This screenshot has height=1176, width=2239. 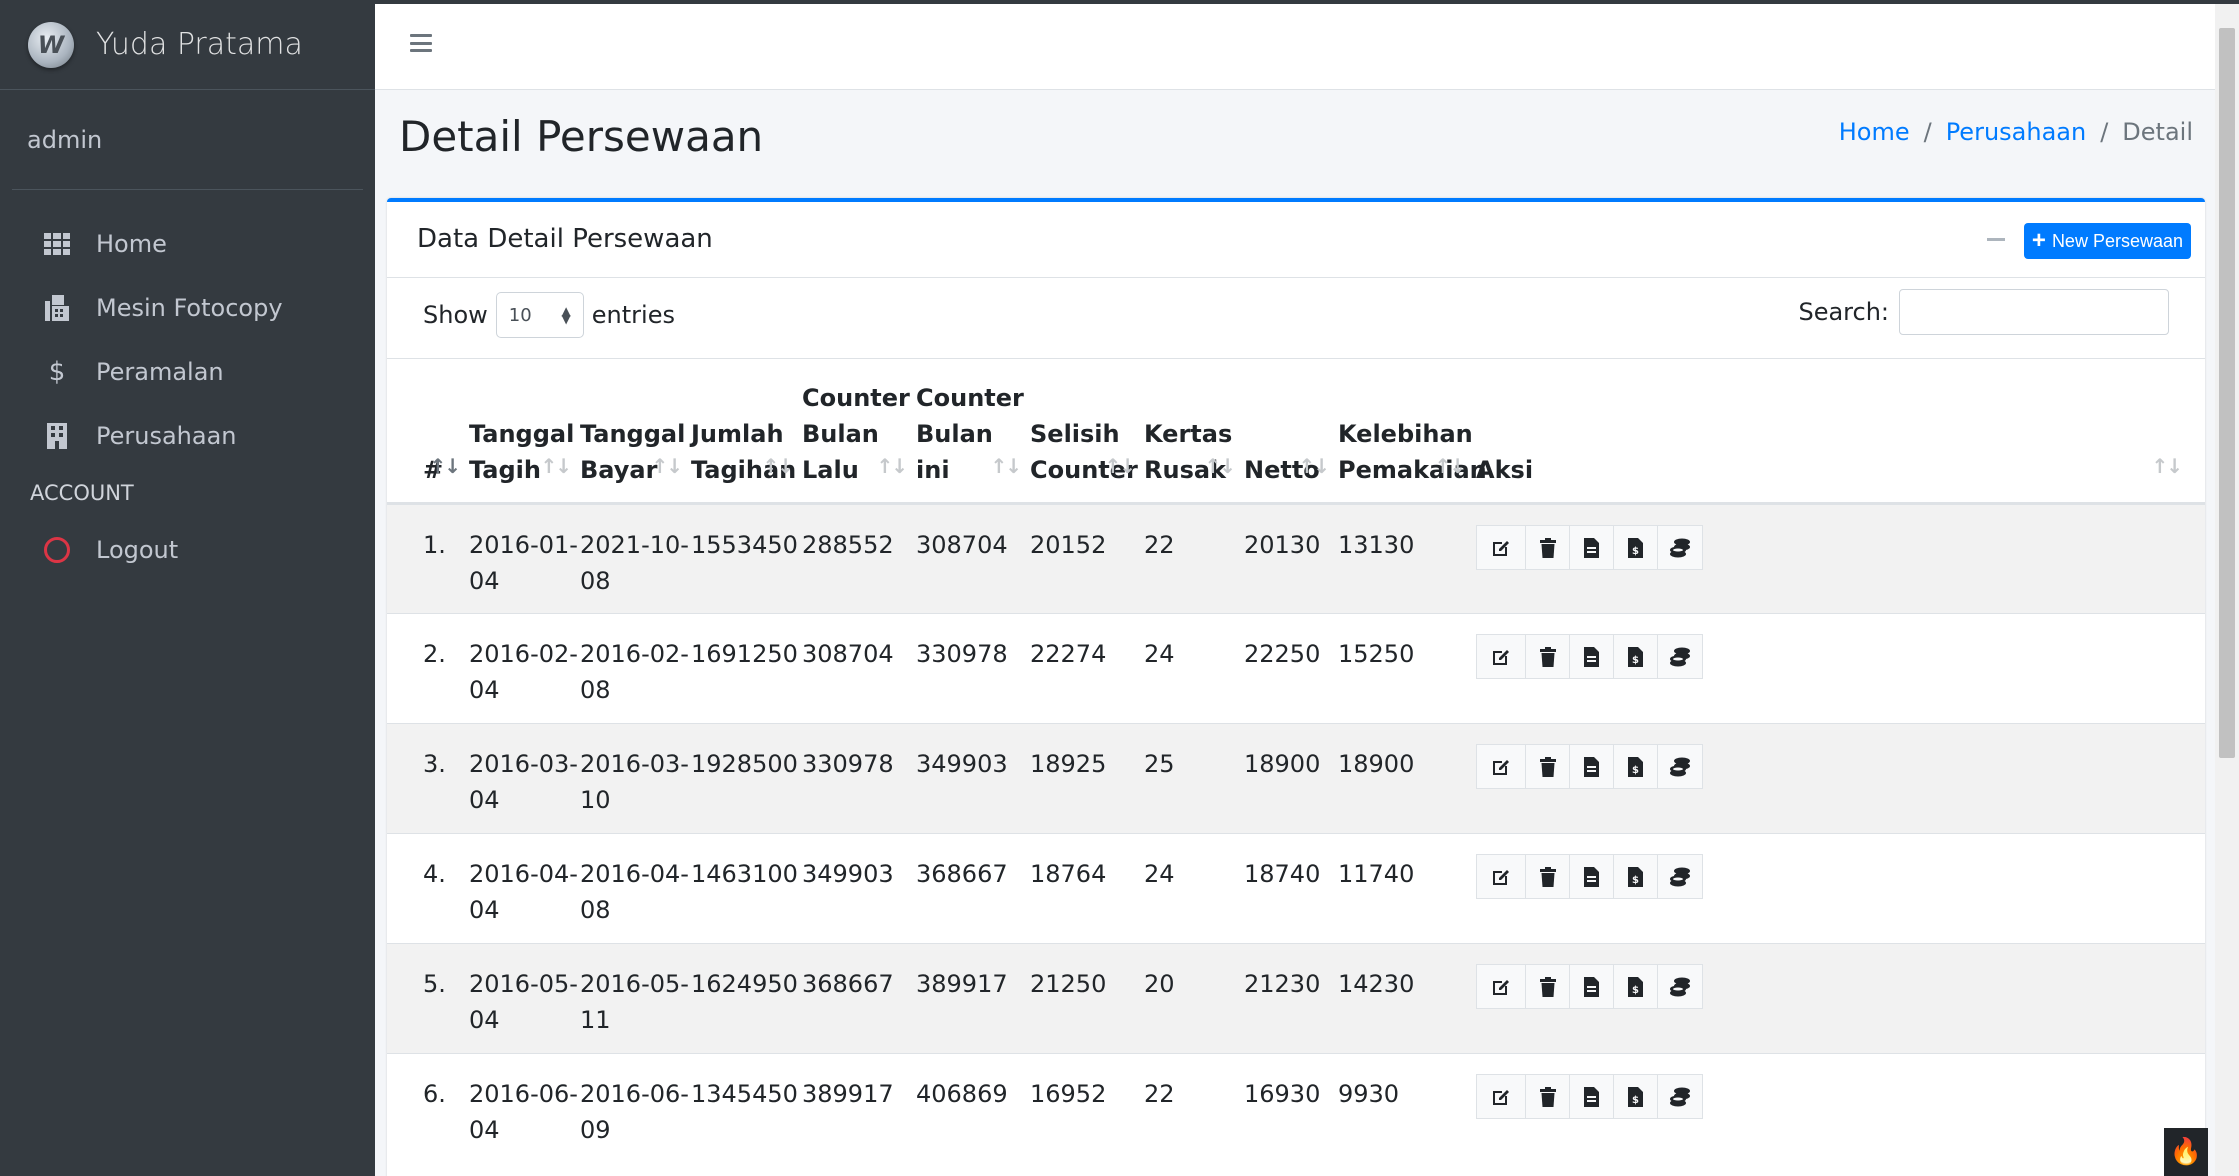 What do you see at coordinates (635, 431) in the screenshot?
I see `col-header-tanggal-bayar: Tanggal Bayar ↑↓` at bounding box center [635, 431].